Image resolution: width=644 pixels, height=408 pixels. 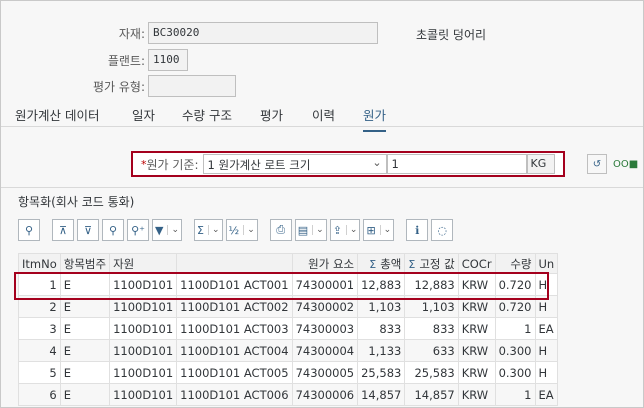 What do you see at coordinates (57, 114) in the screenshot?
I see `tab-costing-data: 원가계산 데이터` at bounding box center [57, 114].